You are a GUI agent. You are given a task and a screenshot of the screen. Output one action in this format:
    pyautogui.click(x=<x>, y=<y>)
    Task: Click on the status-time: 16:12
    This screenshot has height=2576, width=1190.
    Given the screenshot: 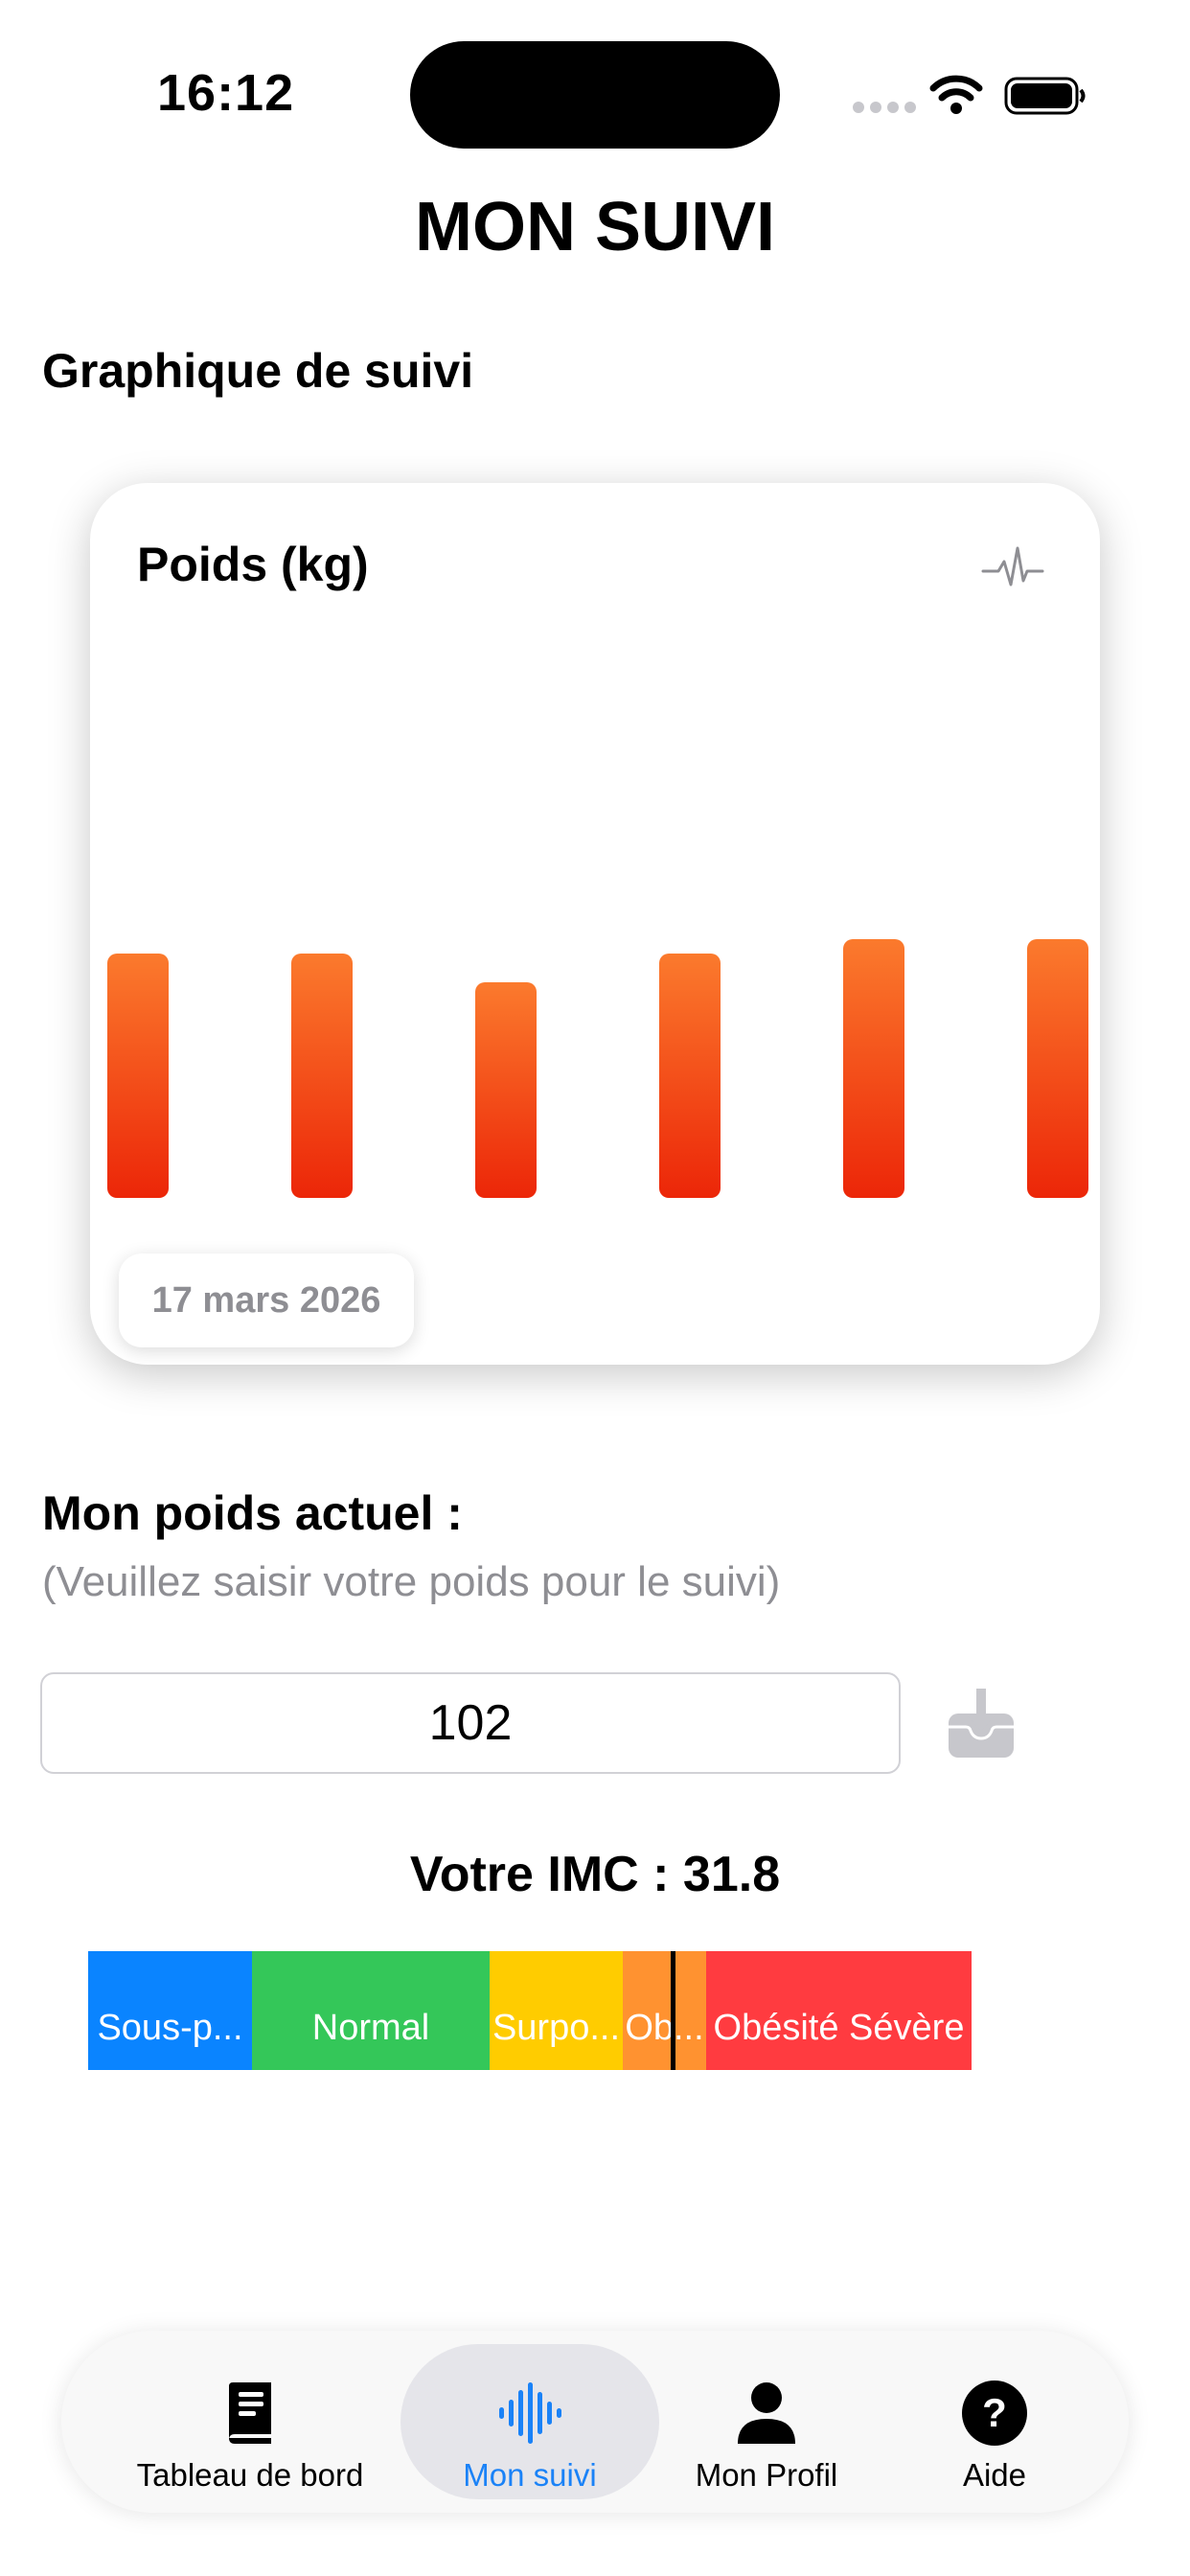 What is the action you would take?
    pyautogui.click(x=226, y=93)
    